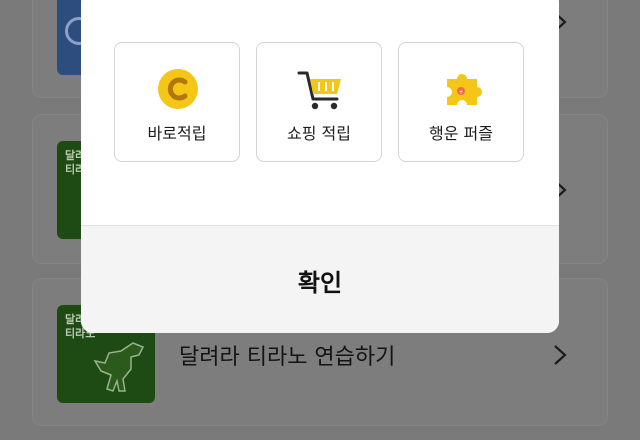 The height and width of the screenshot is (440, 640). What do you see at coordinates (464, 89) in the screenshot?
I see `puzzle-piece-icon: +` at bounding box center [464, 89].